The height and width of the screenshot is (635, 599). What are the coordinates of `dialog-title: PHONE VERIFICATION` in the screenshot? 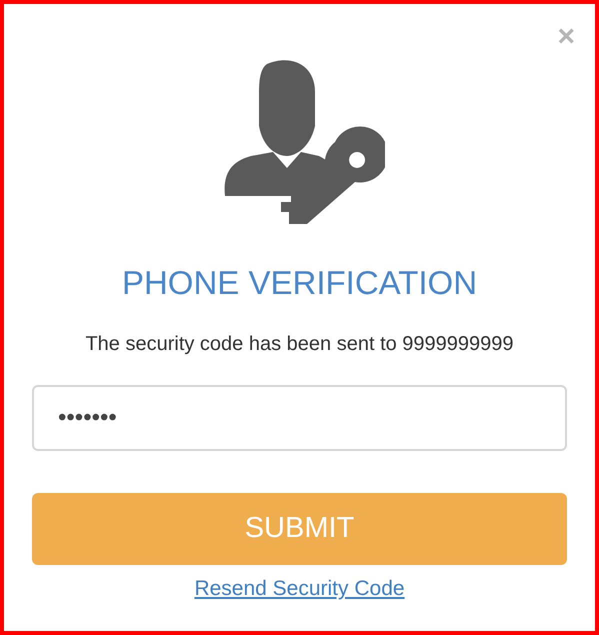 It's located at (300, 282).